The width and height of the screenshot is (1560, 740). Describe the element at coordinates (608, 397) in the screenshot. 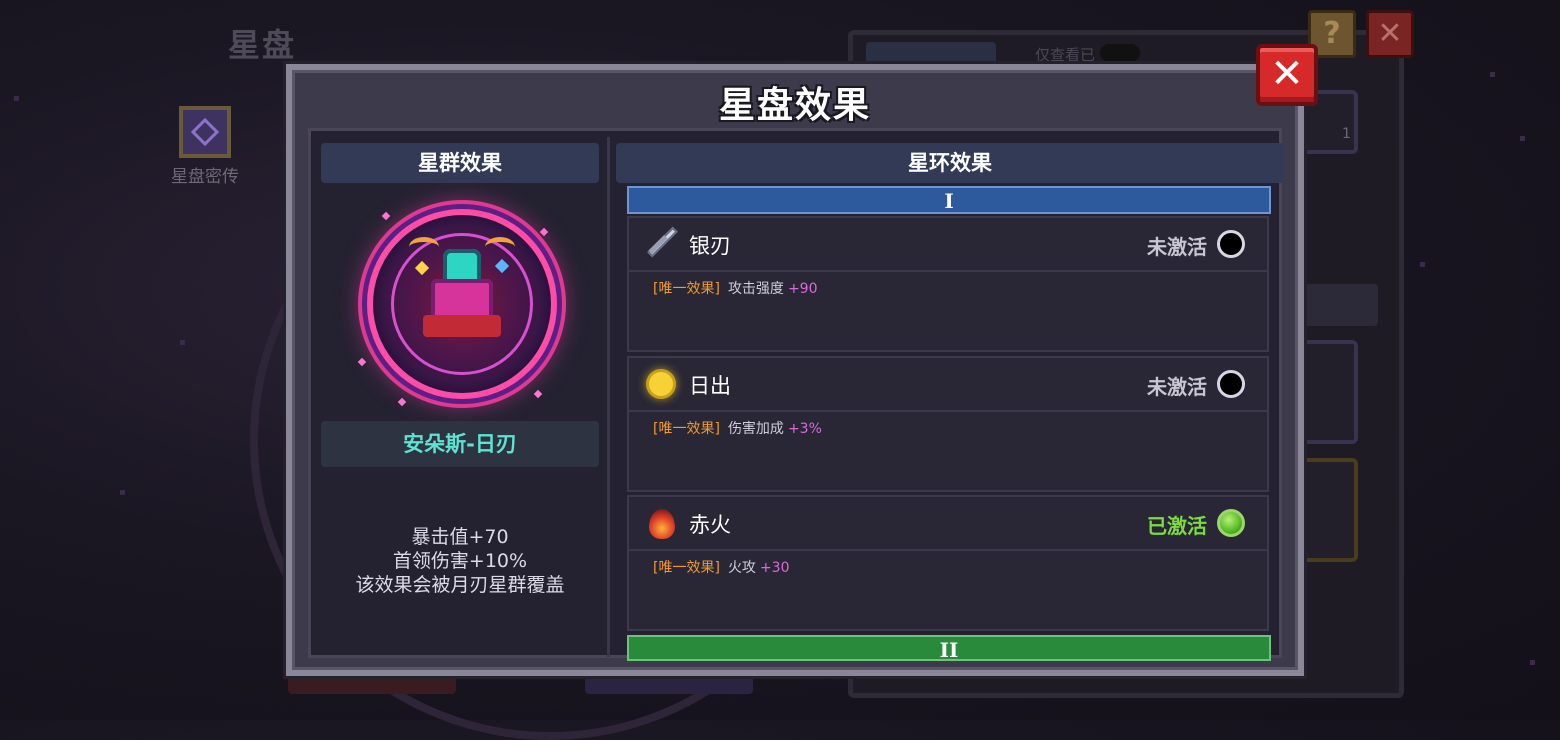

I see `column-divider` at that location.